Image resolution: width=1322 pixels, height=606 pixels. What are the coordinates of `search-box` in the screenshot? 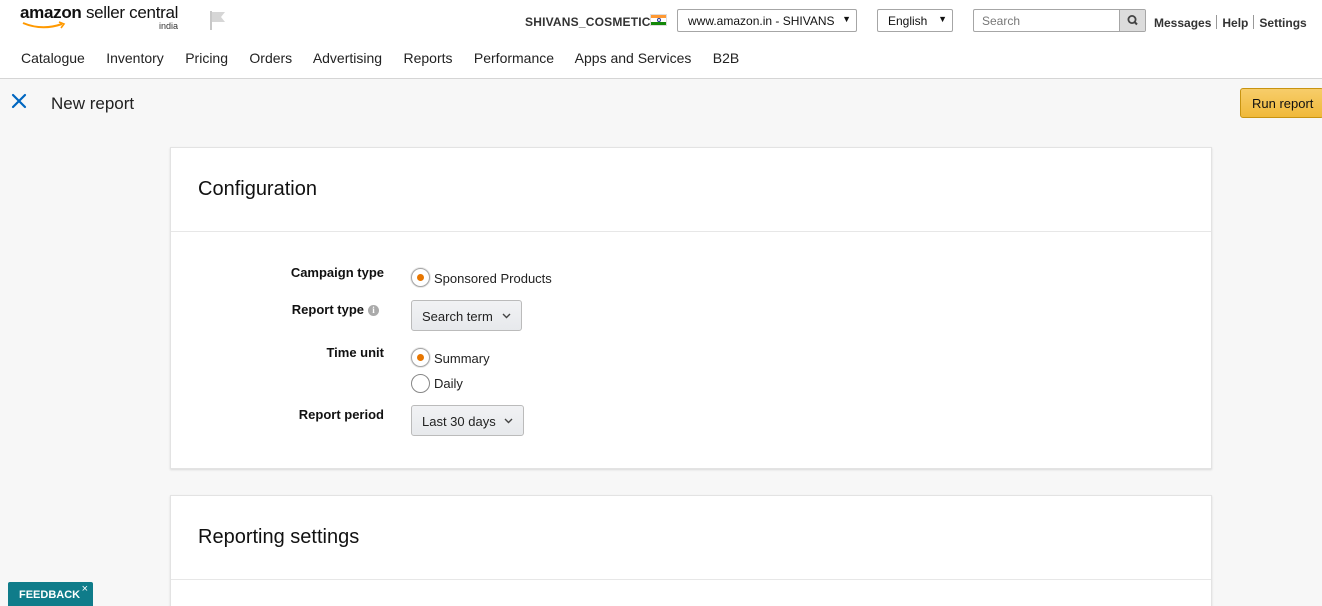 It's located at (1059, 20).